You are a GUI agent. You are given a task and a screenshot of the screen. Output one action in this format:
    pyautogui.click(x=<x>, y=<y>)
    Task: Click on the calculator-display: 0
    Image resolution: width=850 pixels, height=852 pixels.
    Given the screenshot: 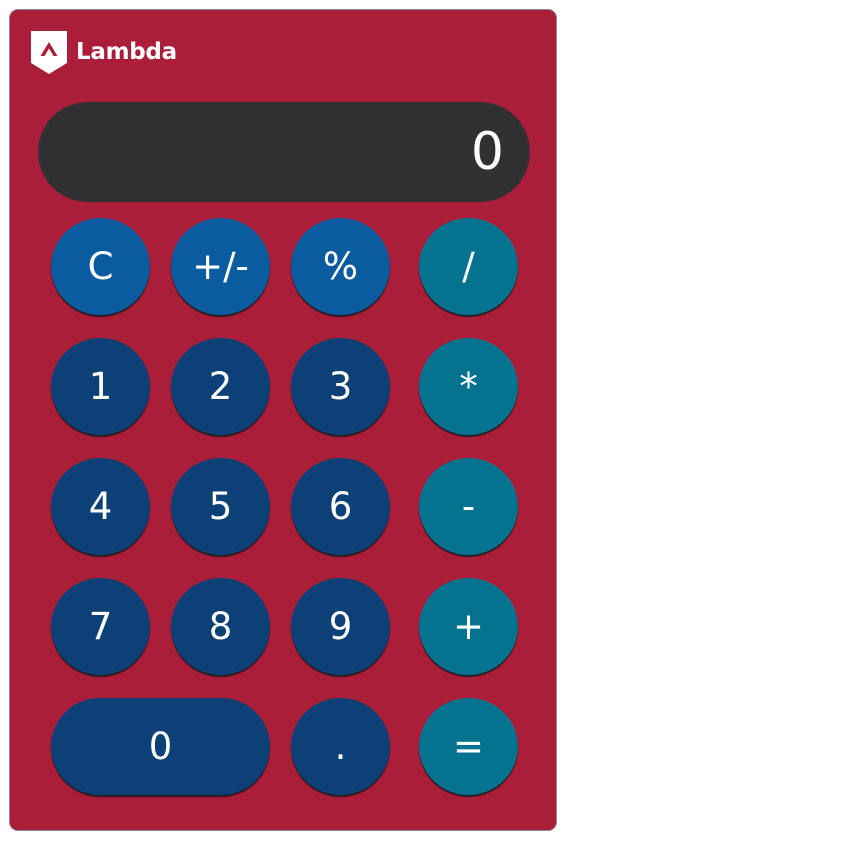 What is the action you would take?
    pyautogui.click(x=284, y=152)
    